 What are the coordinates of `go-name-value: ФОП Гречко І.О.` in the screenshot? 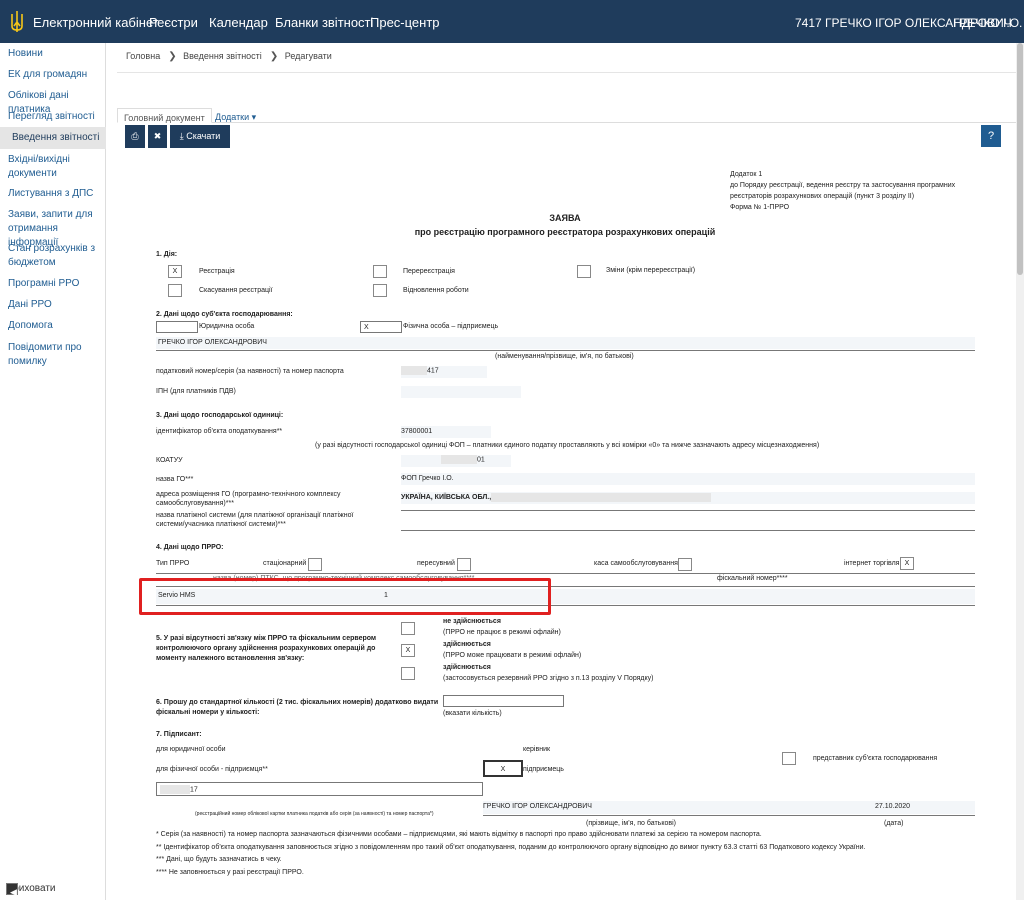 It's located at (427, 478).